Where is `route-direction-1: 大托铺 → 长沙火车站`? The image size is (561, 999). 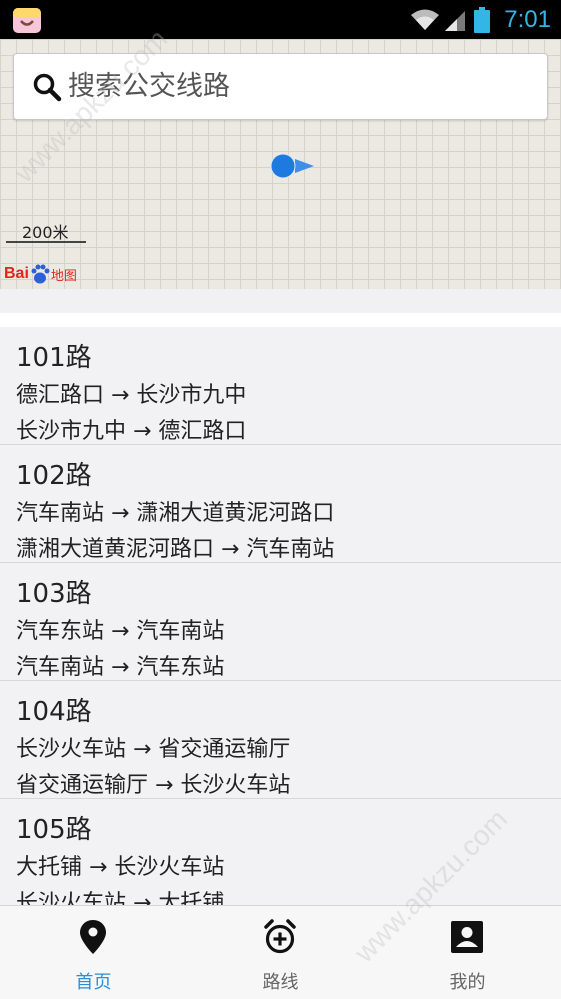
route-direction-1: 大托铺 → 长沙火车站 is located at coordinates (120, 867).